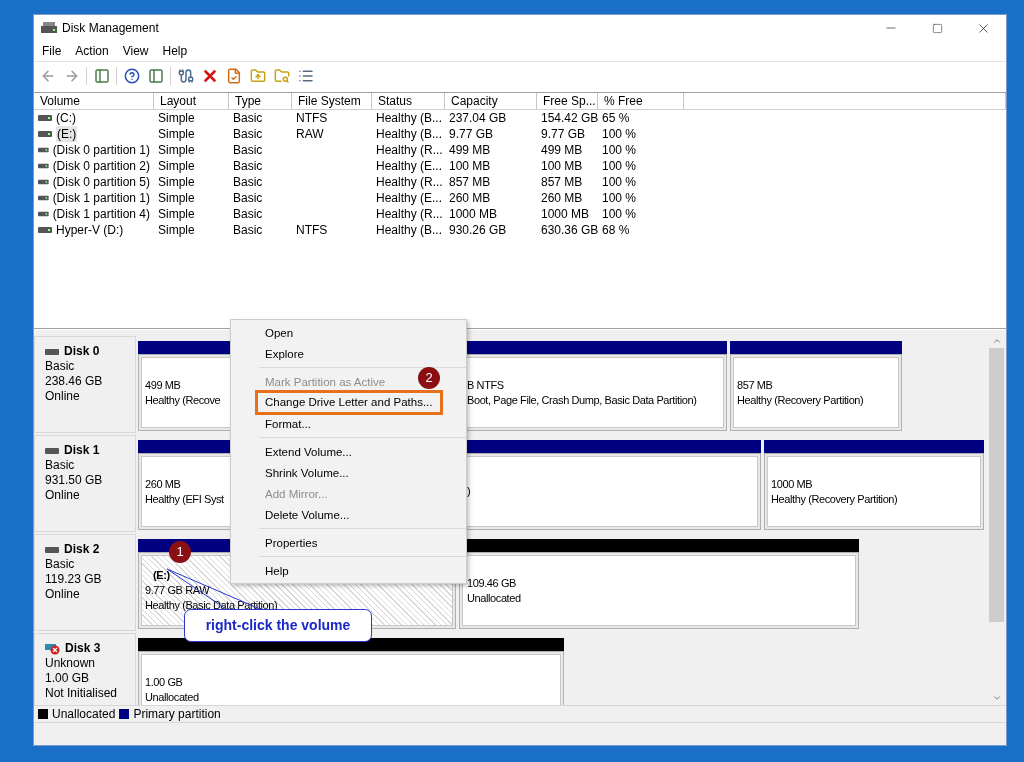 This screenshot has height=762, width=1024. What do you see at coordinates (291, 542) in the screenshot?
I see `menu-item: Properties` at bounding box center [291, 542].